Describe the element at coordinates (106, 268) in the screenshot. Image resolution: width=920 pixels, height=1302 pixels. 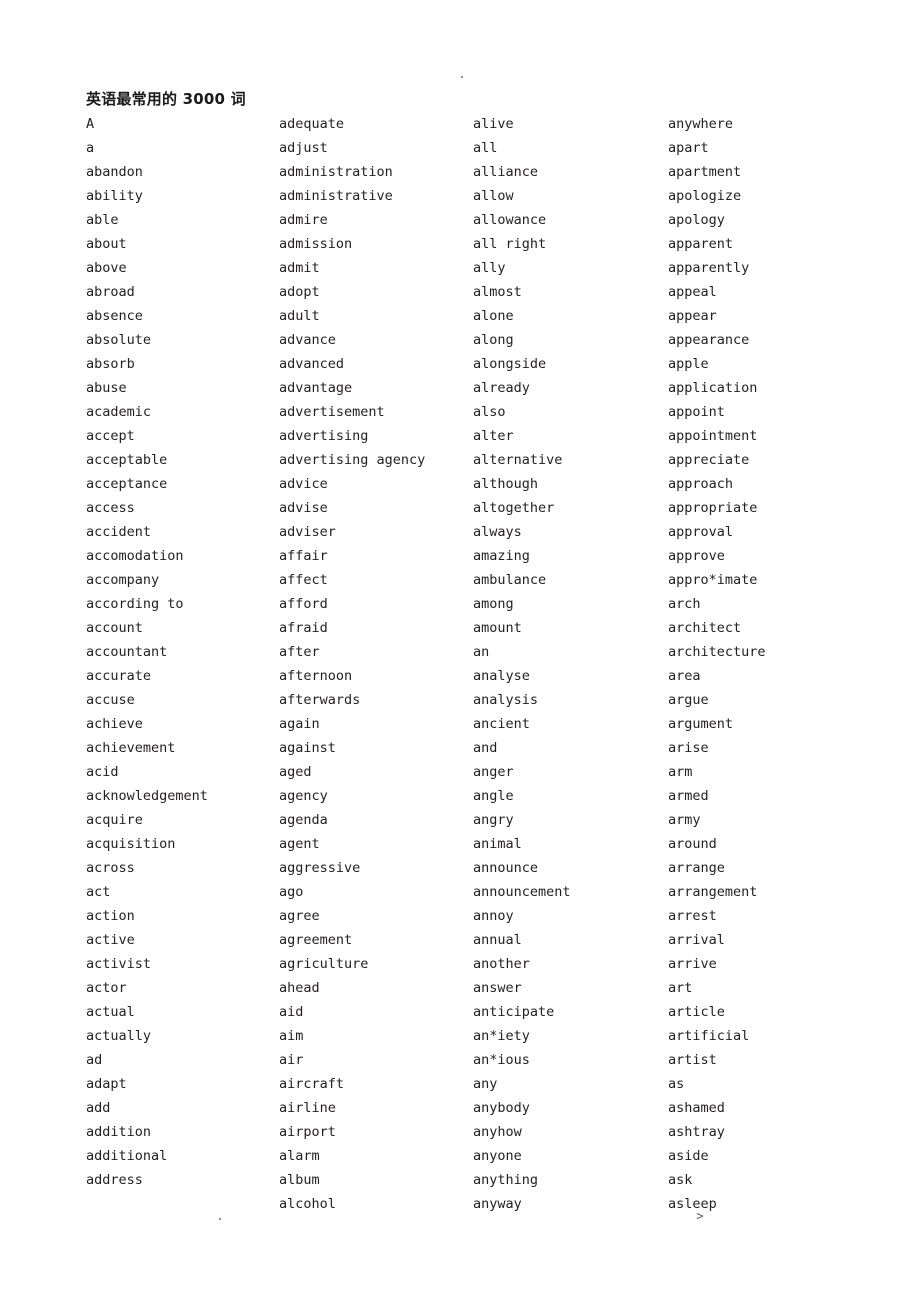
I see `word-entry: above` at that location.